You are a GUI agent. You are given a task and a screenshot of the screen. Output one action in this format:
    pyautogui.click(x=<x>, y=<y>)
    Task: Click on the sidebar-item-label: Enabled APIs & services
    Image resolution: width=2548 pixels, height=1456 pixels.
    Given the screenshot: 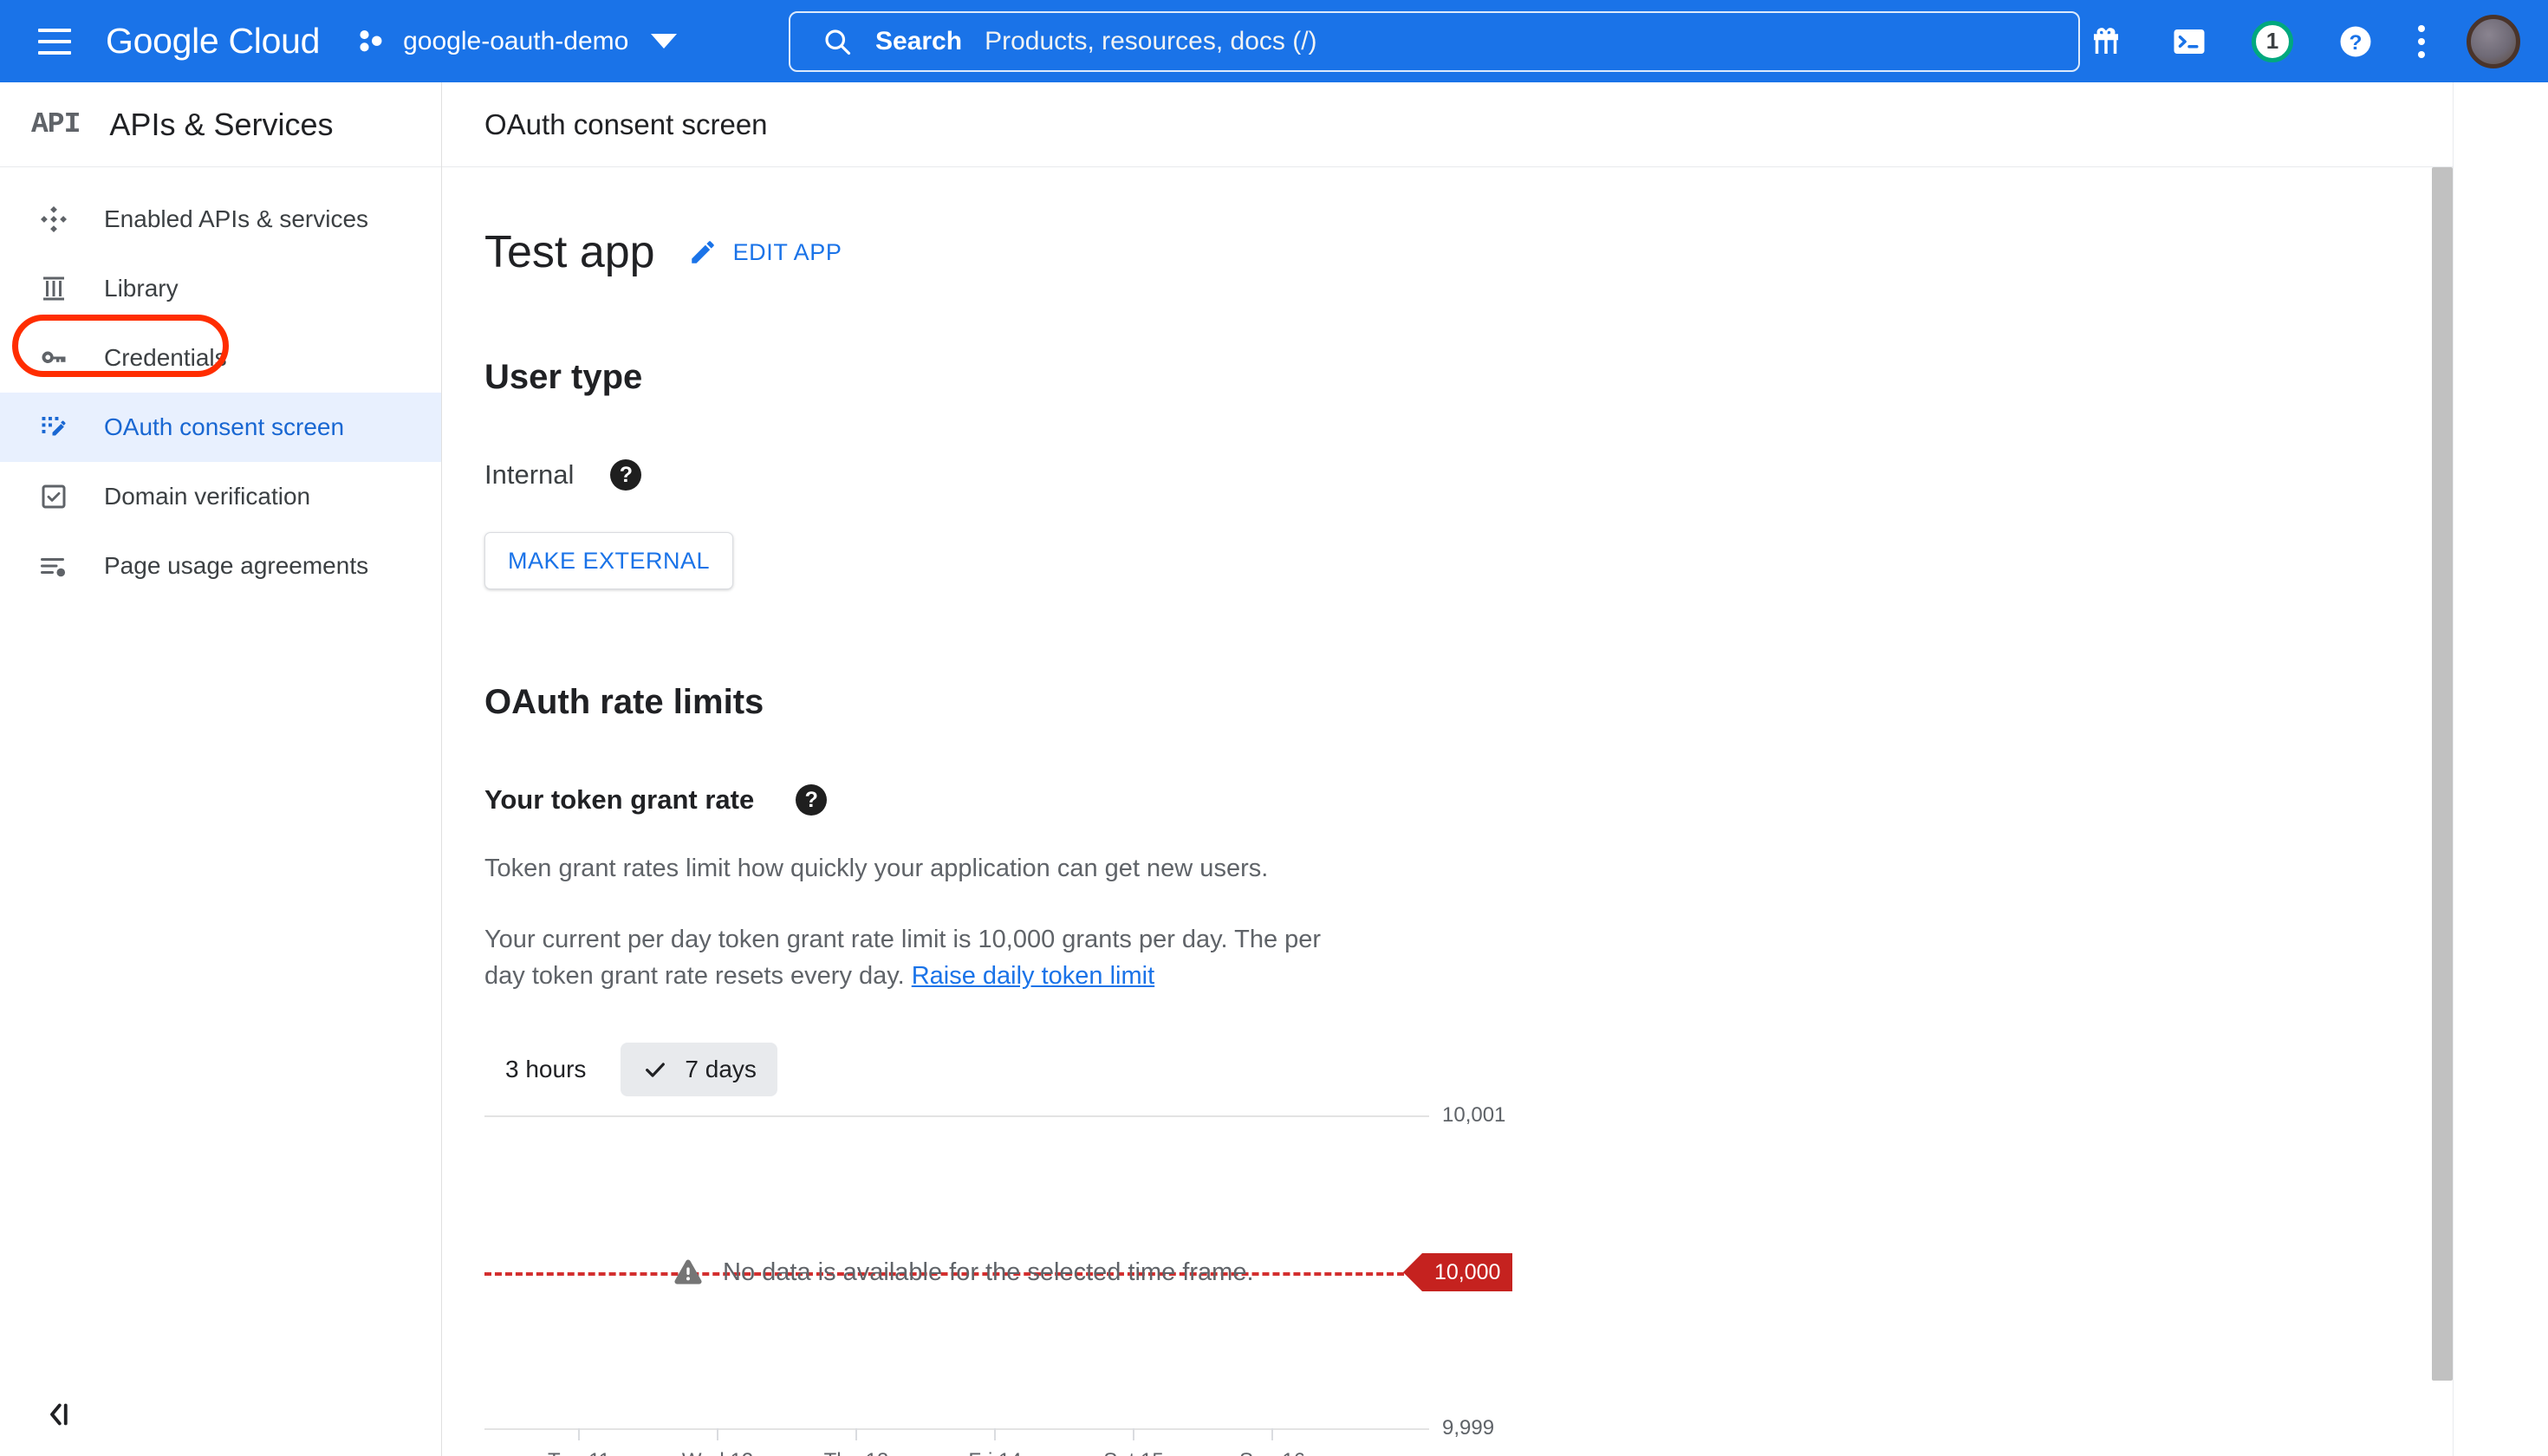 What is the action you would take?
    pyautogui.click(x=236, y=218)
    